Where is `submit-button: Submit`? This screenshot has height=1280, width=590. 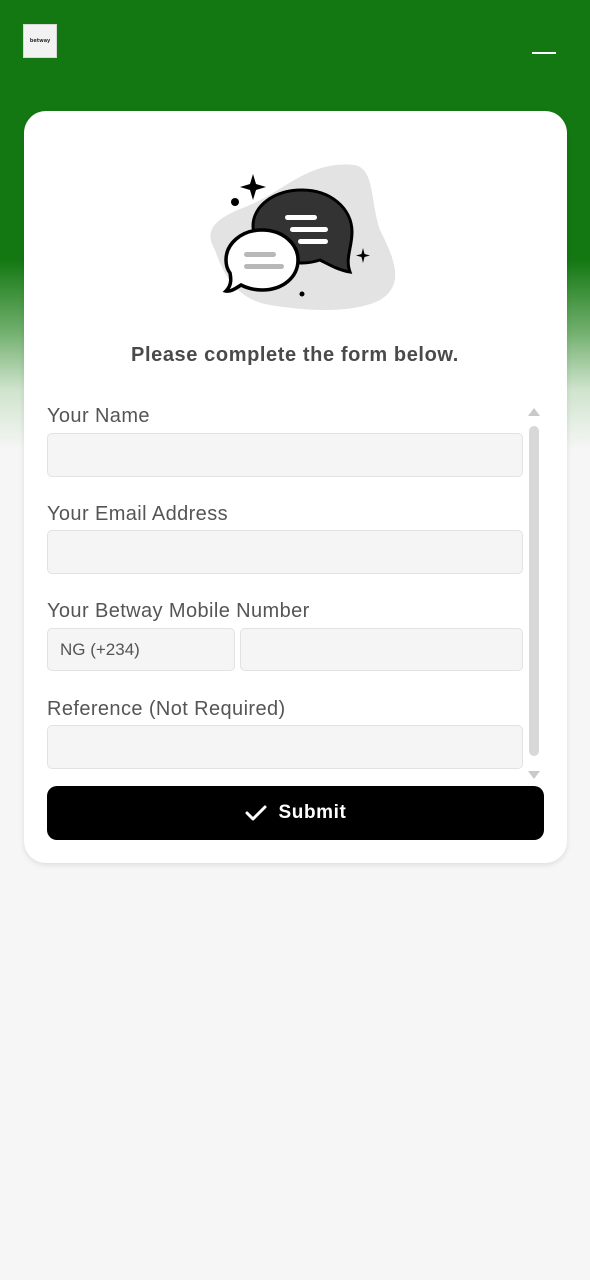 submit-button: Submit is located at coordinates (295, 813).